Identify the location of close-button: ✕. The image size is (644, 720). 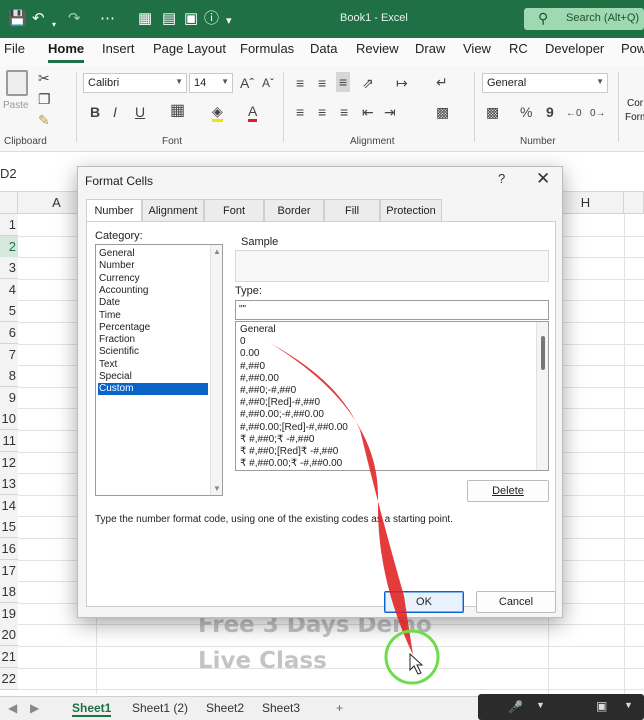
(543, 179).